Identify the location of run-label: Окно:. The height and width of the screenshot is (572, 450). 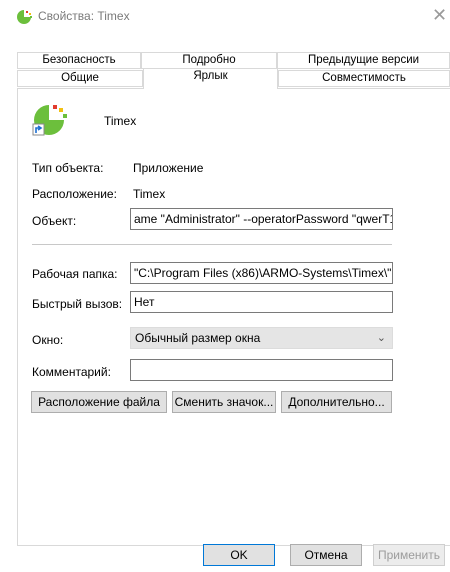
(48, 340).